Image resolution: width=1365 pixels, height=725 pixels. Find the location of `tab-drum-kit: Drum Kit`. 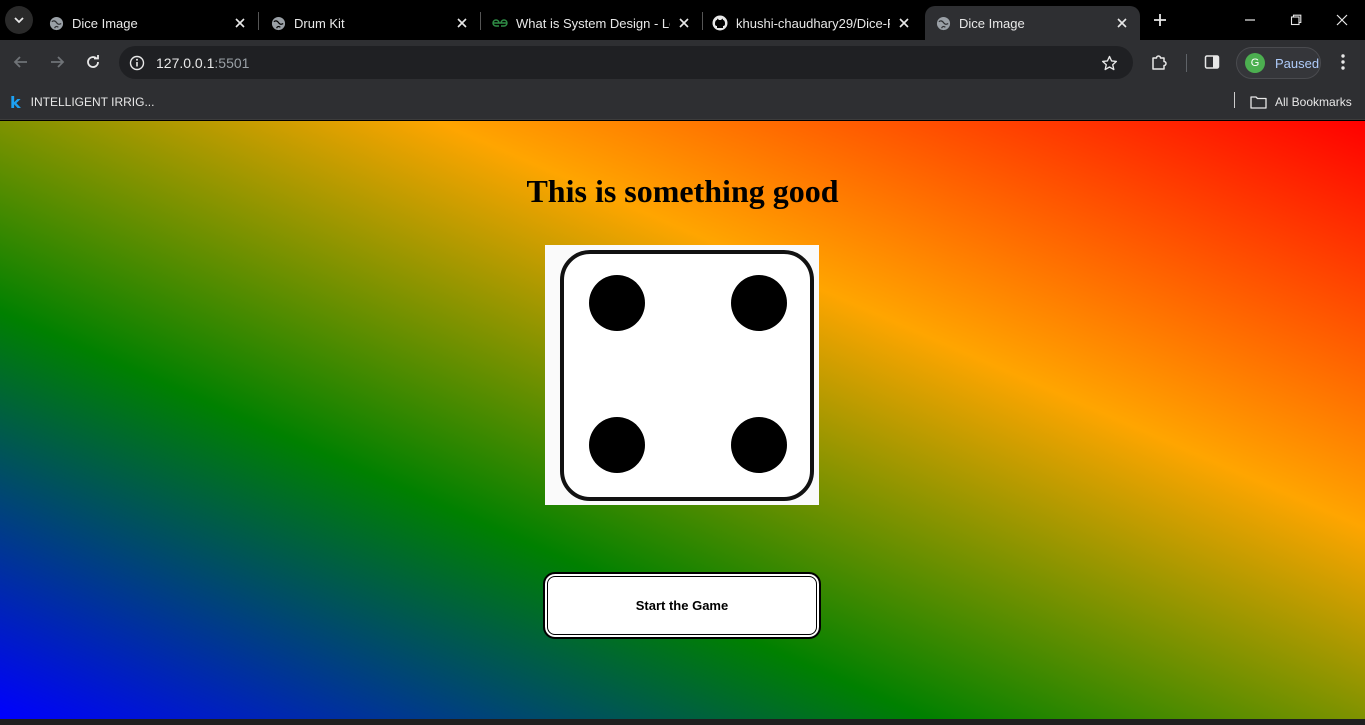

tab-drum-kit: Drum Kit is located at coordinates (370, 23).